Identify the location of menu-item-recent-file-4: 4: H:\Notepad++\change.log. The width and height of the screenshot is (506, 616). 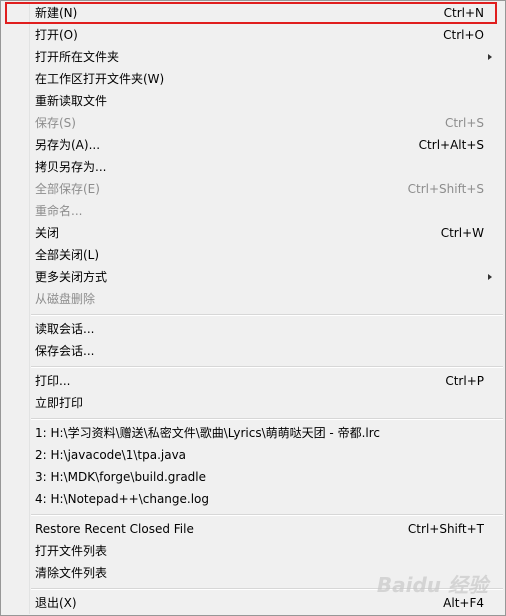
(253, 499).